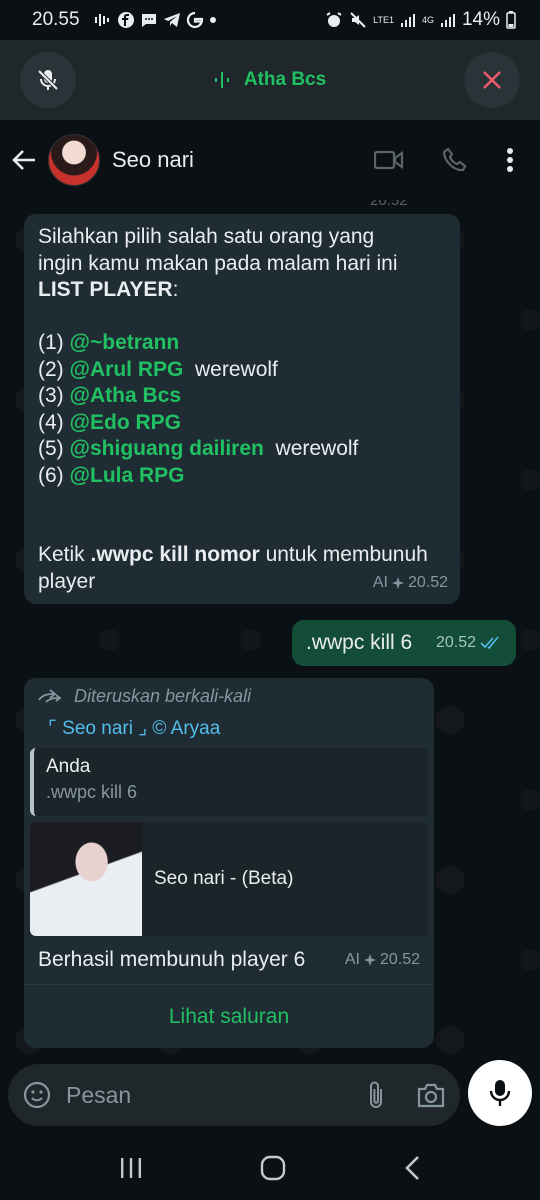 This screenshot has height=1200, width=540. Describe the element at coordinates (270, 20) in the screenshot. I see `status-bar: 20.55 LTE1 4G 14%` at that location.